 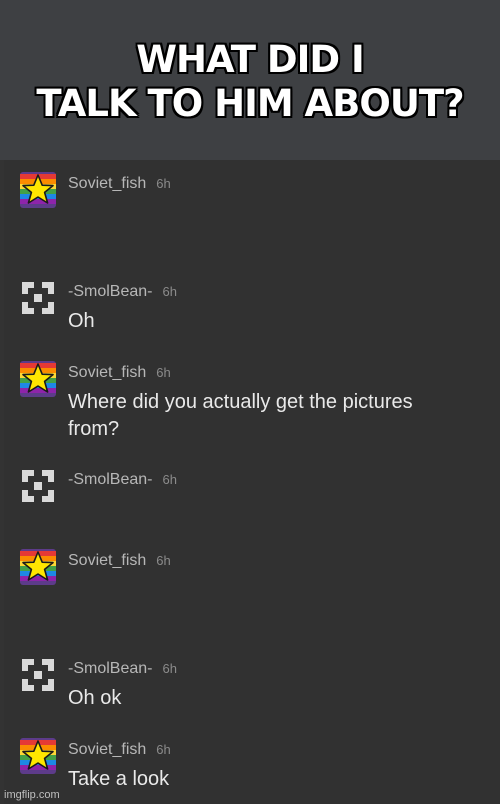 I want to click on message-text: Oh ok, so click(x=95, y=698).